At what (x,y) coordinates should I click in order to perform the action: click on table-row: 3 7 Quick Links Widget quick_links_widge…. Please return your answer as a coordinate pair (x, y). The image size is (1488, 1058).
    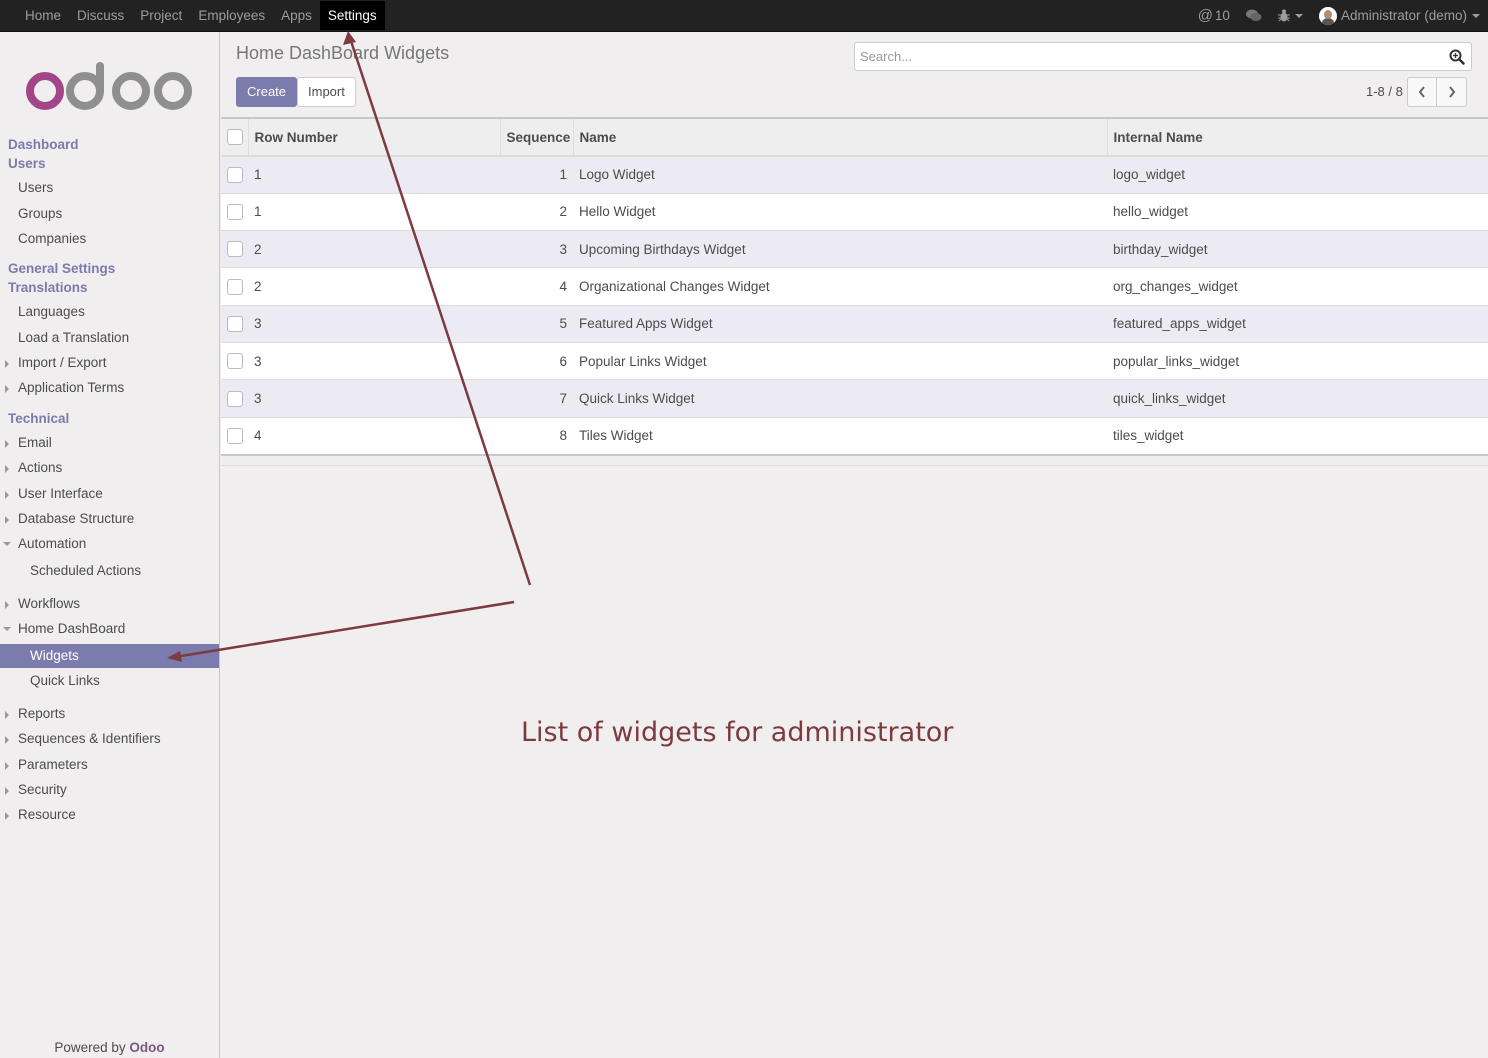
    Looking at the image, I should click on (854, 398).